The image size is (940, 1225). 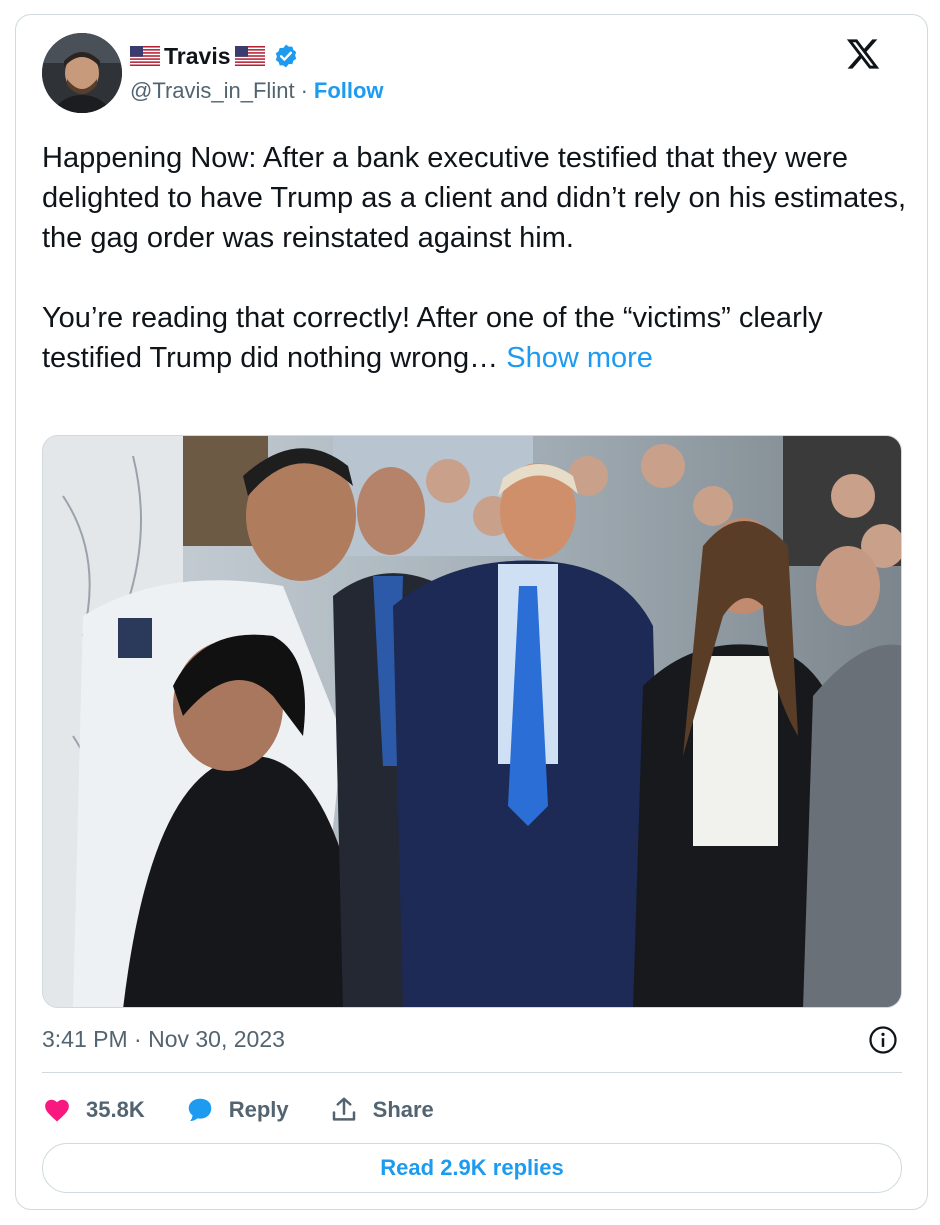 I want to click on share-button: Share, so click(x=381, y=1110).